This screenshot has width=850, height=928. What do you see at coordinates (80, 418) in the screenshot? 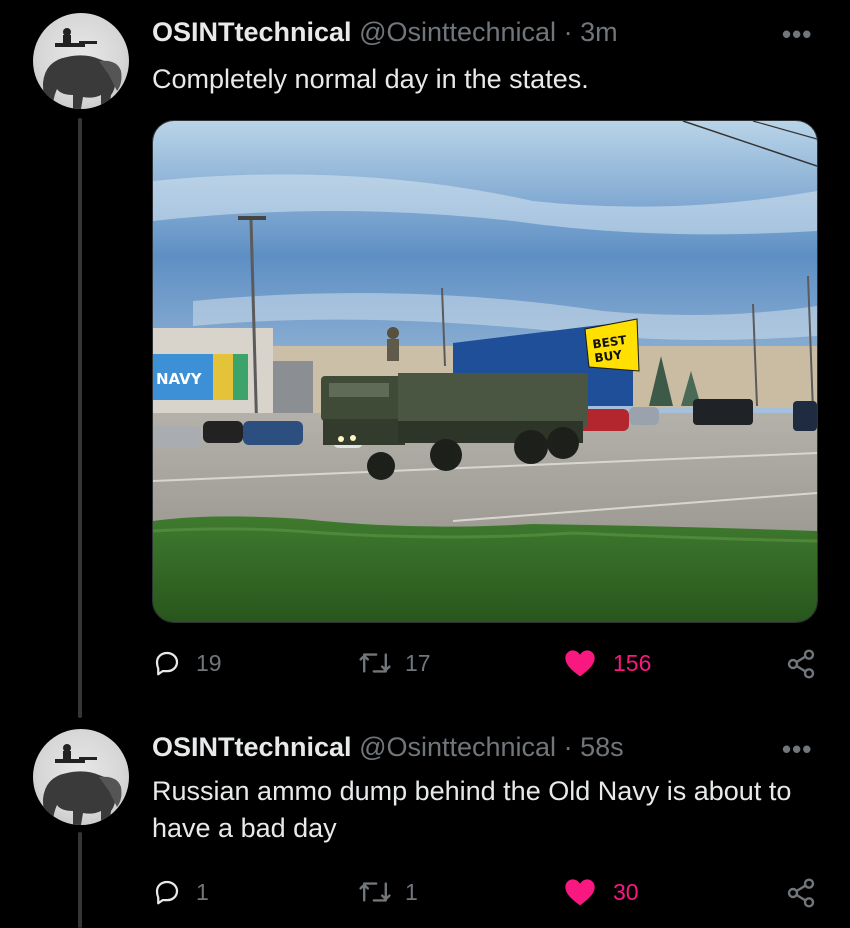
I see `thread-connector-line` at bounding box center [80, 418].